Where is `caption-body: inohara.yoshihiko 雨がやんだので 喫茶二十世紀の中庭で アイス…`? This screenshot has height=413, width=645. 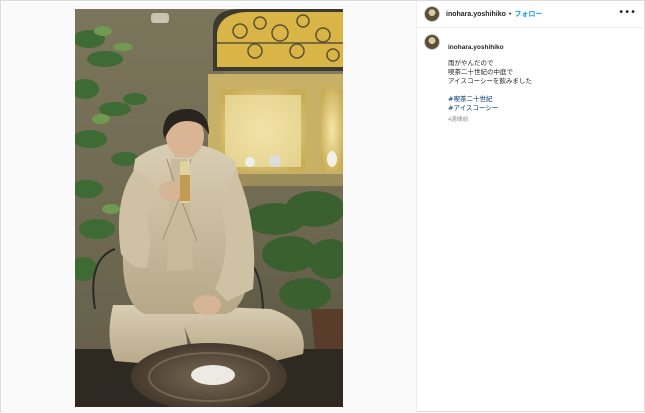
caption-body: inohara.yoshihiko 雨がやんだので 喫茶二十世紀の中庭で アイス… is located at coordinates (543, 78).